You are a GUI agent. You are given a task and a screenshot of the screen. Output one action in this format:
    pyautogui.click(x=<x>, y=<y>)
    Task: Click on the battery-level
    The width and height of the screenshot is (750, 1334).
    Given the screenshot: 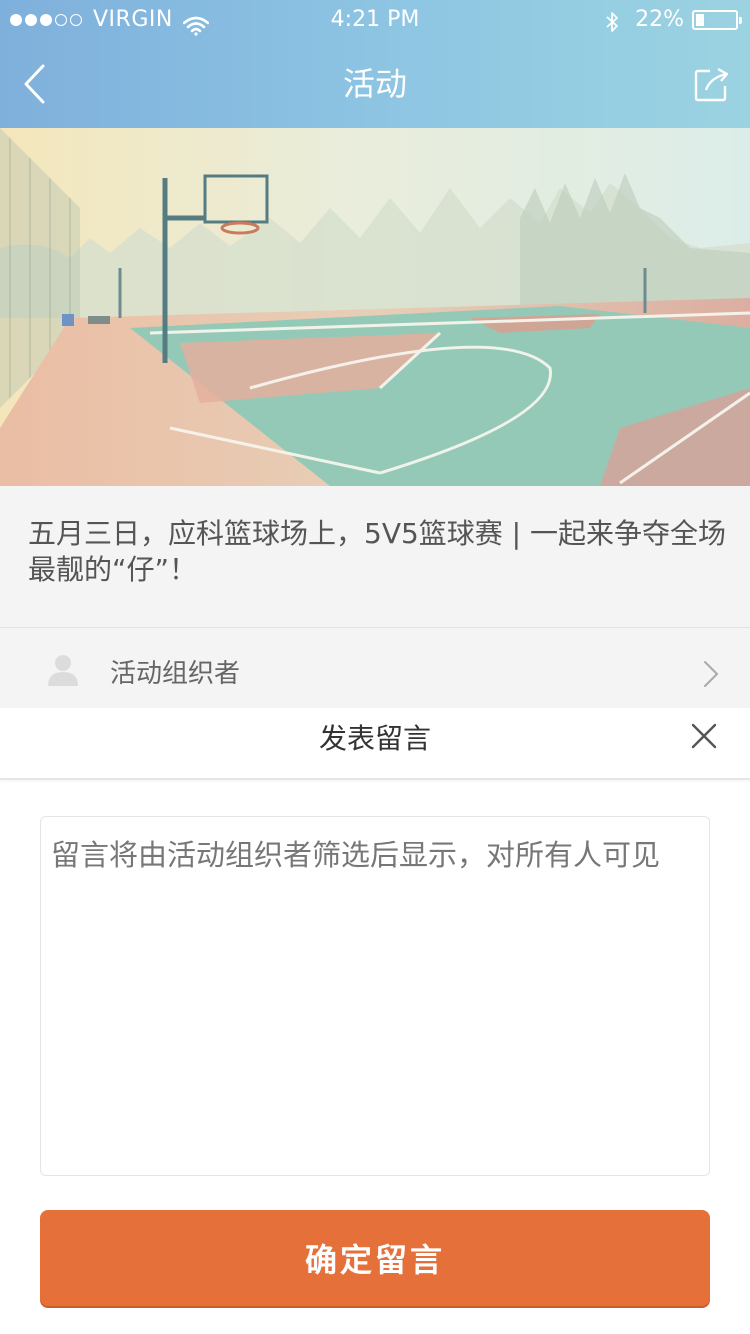 What is the action you would take?
    pyautogui.click(x=700, y=20)
    